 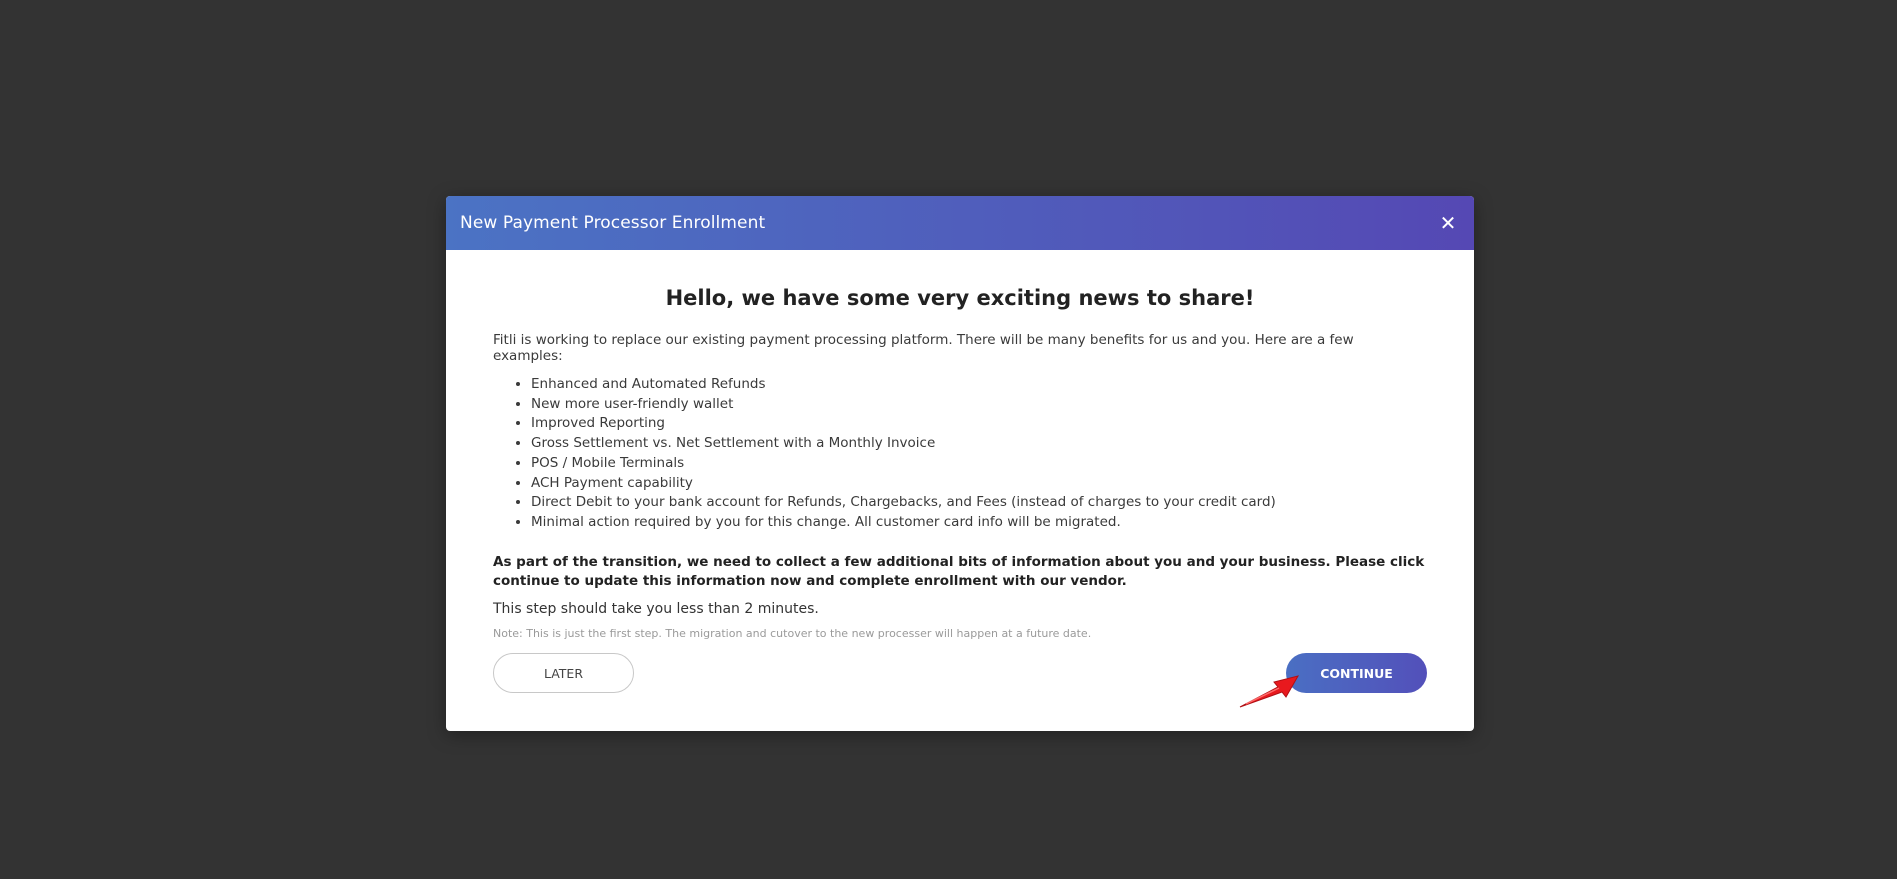 What do you see at coordinates (979, 464) in the screenshot?
I see `list-item: POS / Mobile Terminals` at bounding box center [979, 464].